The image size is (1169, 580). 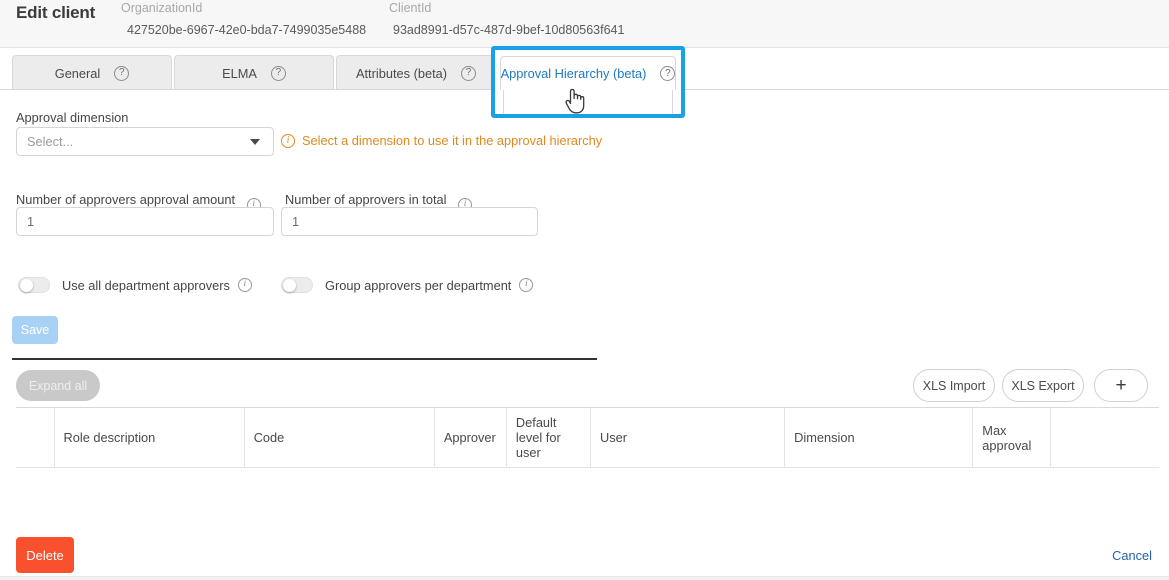 What do you see at coordinates (410, 8) in the screenshot?
I see `client-id-label: ClientId` at bounding box center [410, 8].